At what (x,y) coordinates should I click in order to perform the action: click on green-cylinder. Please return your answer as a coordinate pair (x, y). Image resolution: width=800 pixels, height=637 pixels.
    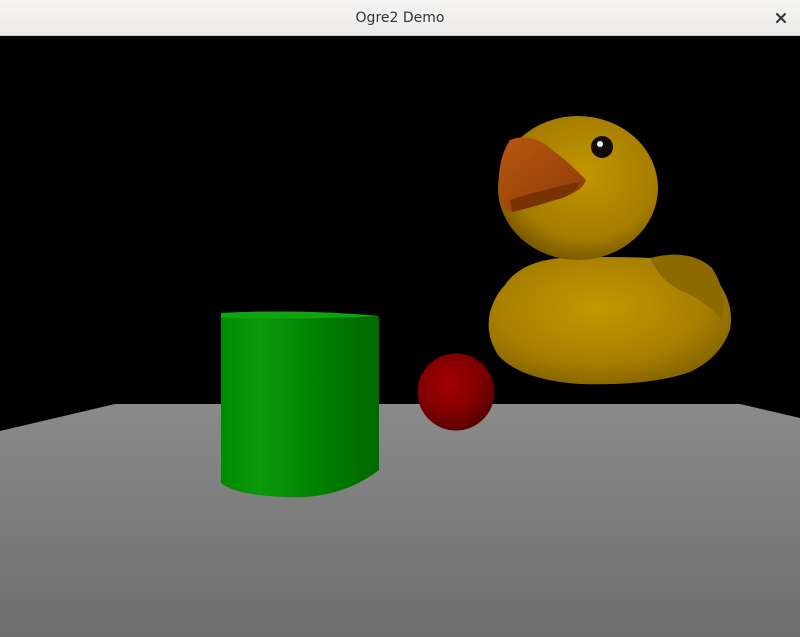
    Looking at the image, I should click on (300, 404).